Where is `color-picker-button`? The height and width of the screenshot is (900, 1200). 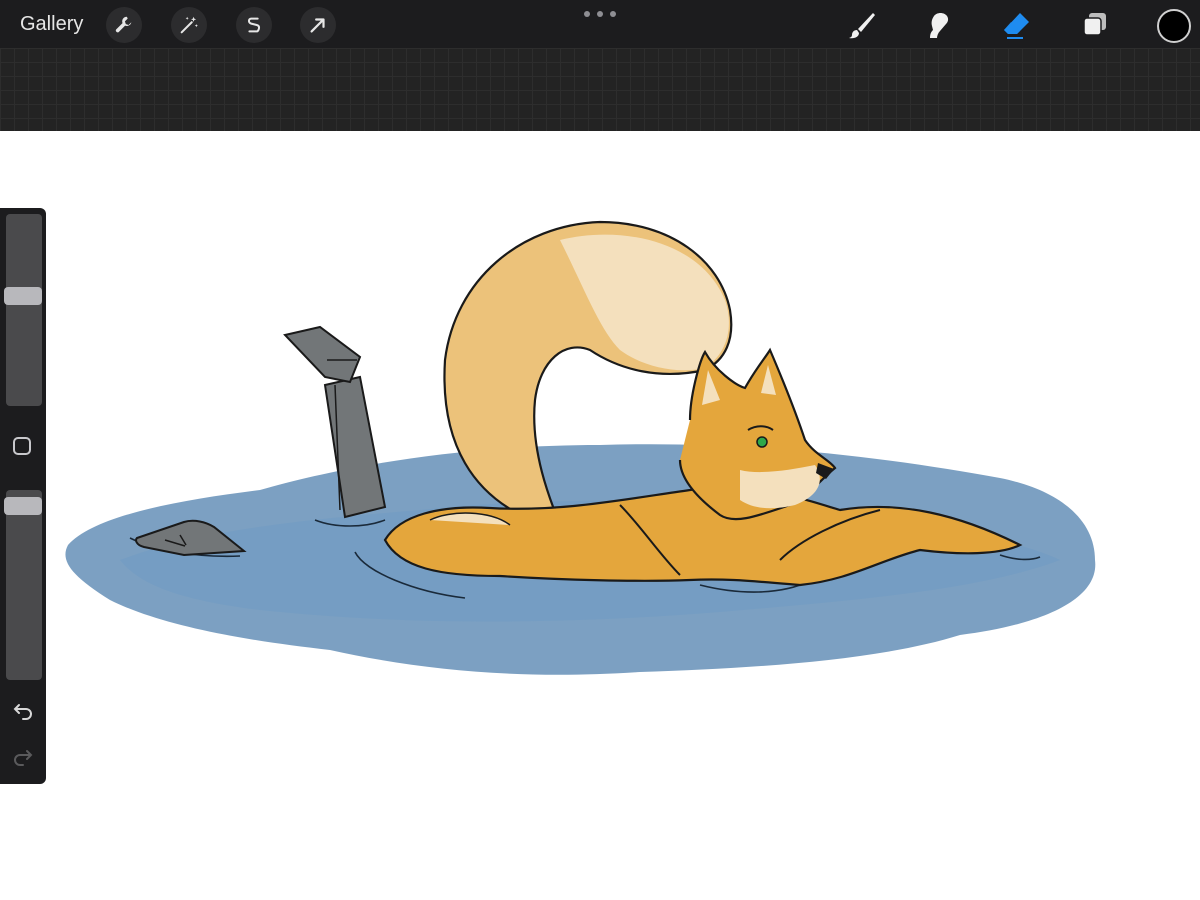
color-picker-button is located at coordinates (1174, 26).